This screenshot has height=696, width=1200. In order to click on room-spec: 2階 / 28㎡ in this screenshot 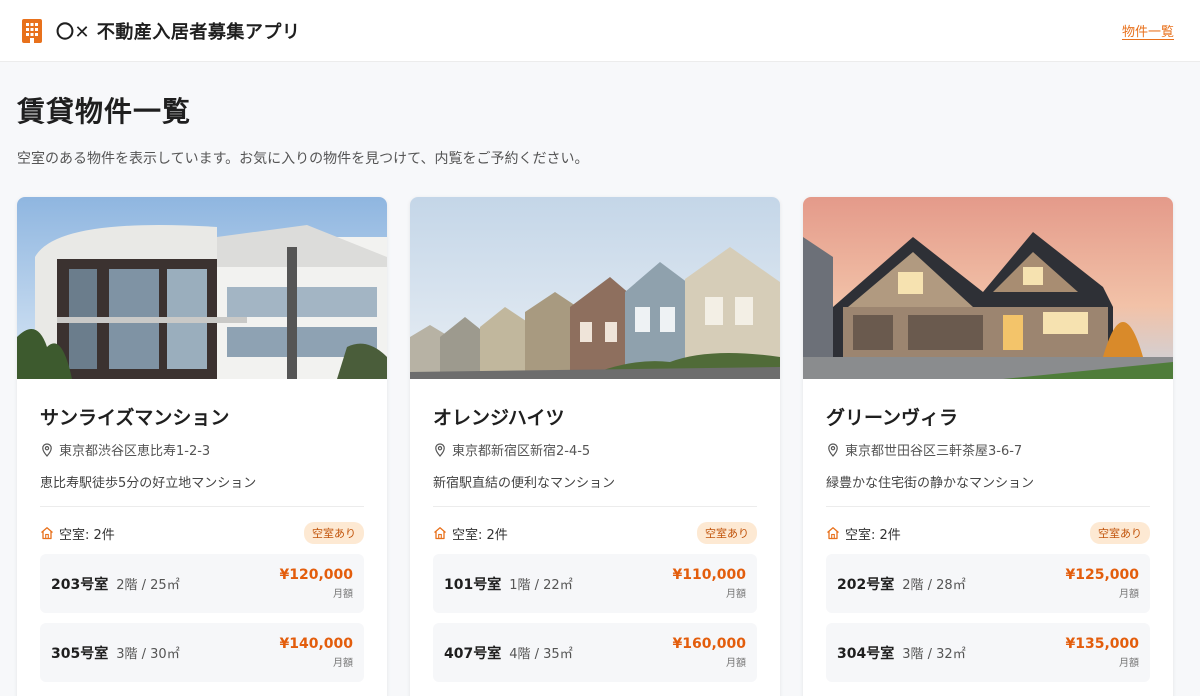, I will do `click(934, 585)`.